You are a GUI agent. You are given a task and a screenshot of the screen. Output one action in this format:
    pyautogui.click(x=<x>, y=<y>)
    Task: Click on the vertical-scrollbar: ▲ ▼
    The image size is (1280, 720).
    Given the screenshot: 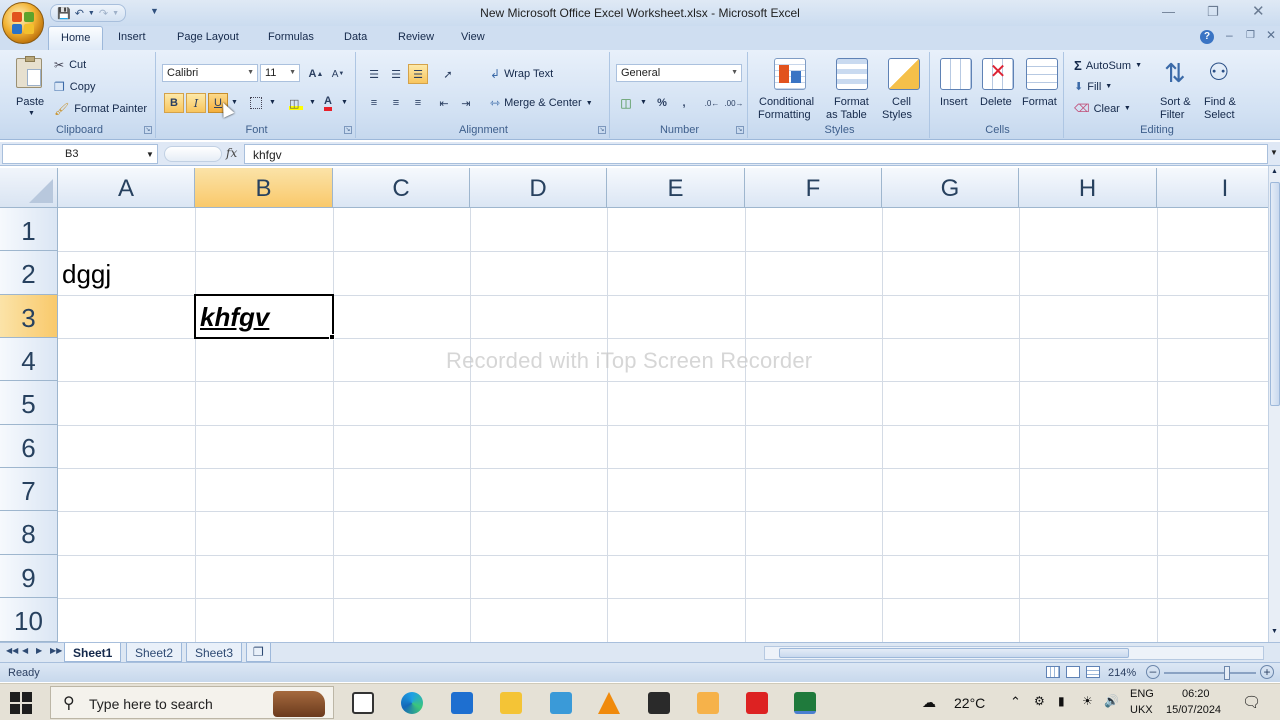 What is the action you would take?
    pyautogui.click(x=1274, y=404)
    